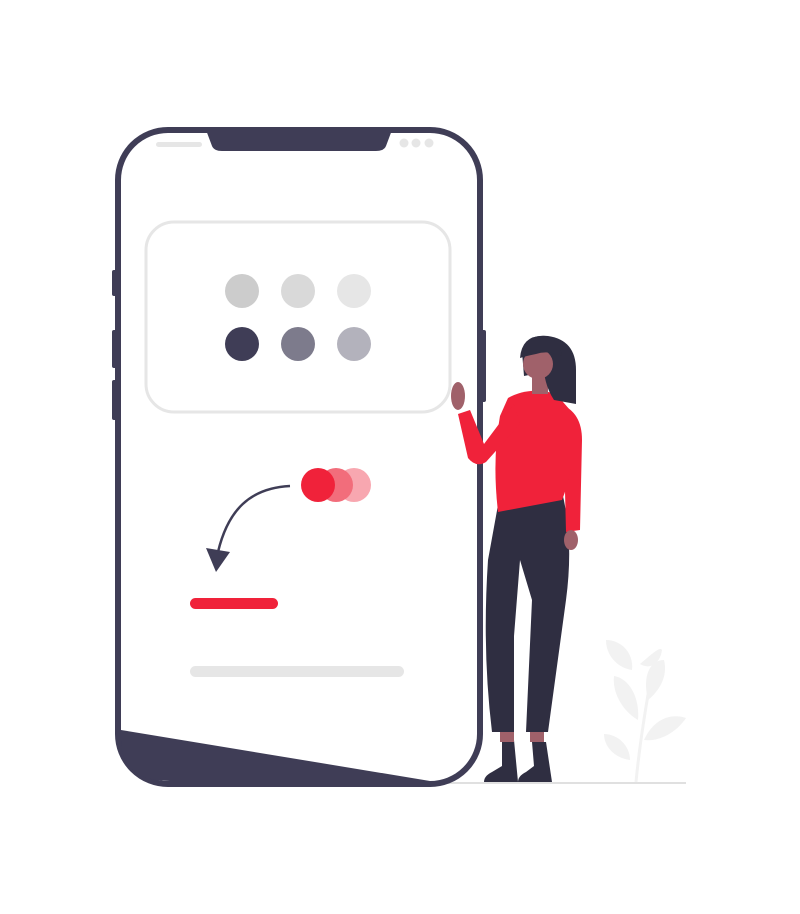 Image resolution: width=800 pixels, height=914 pixels. I want to click on left-shoe, so click(501, 761).